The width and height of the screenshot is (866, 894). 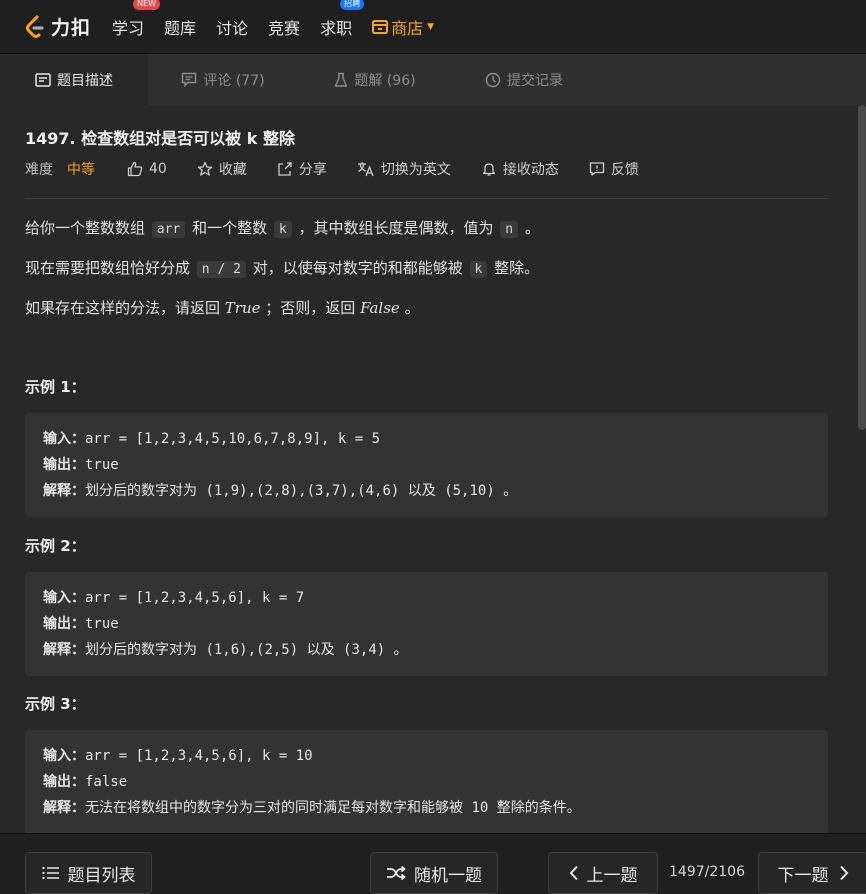 I want to click on nav-item-contest: 竞赛, so click(x=284, y=27).